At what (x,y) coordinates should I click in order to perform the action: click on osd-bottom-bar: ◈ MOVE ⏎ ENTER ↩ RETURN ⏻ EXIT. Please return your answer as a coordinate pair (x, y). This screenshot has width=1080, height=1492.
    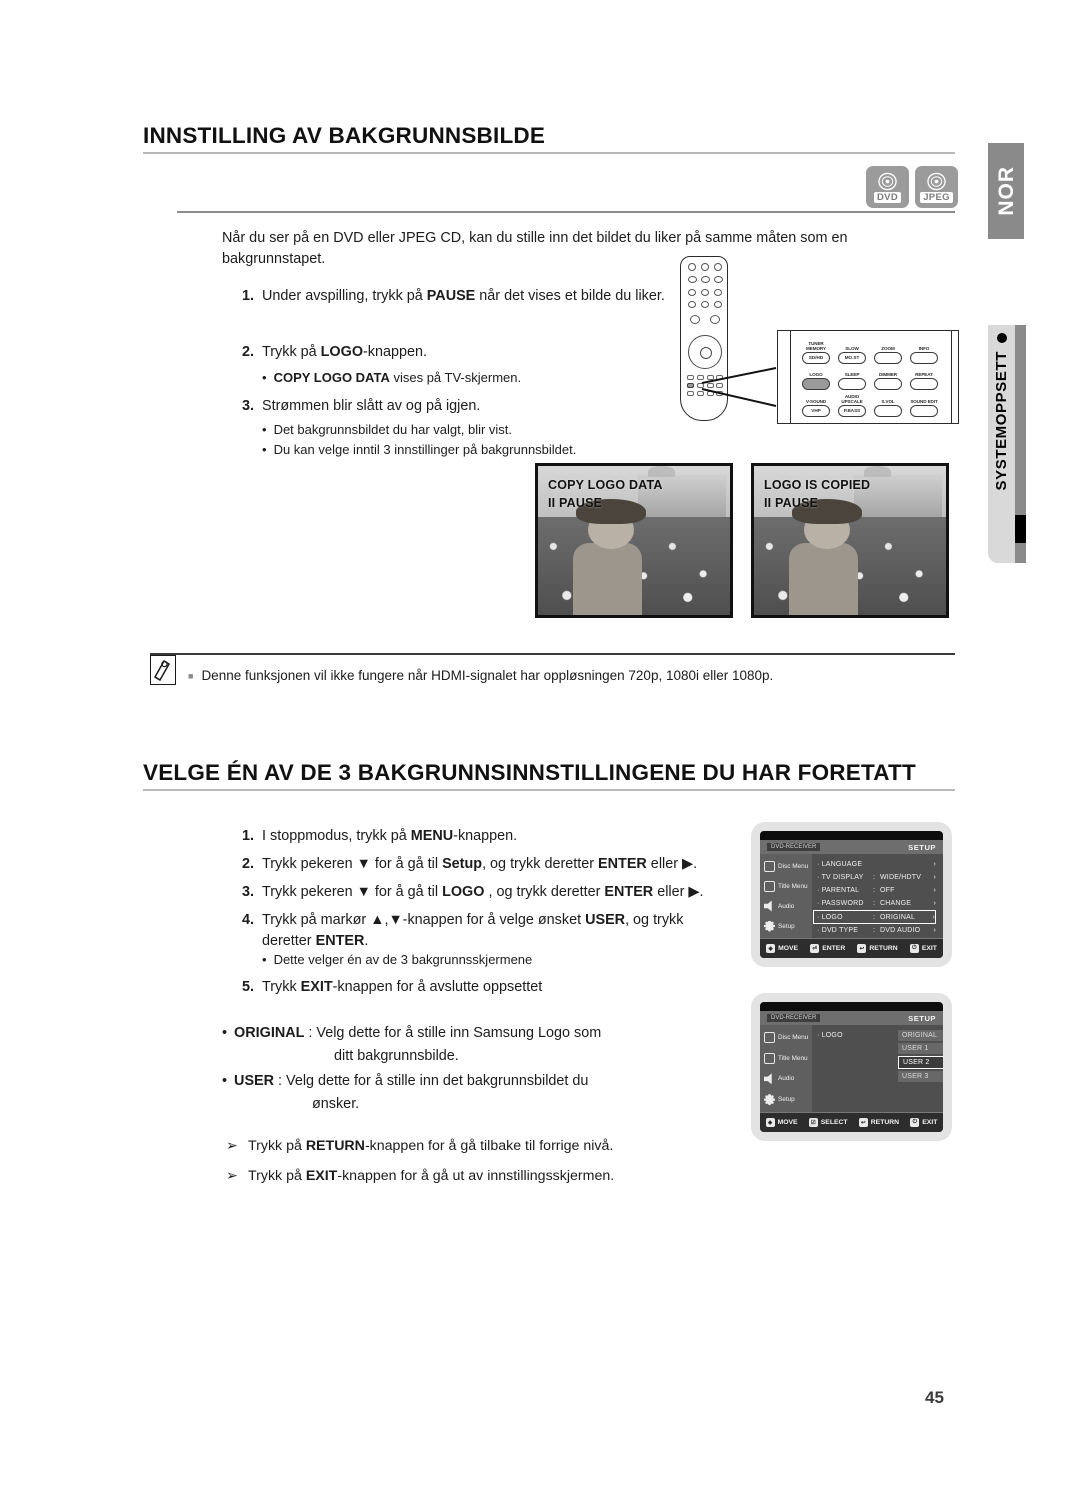
    Looking at the image, I should click on (851, 948).